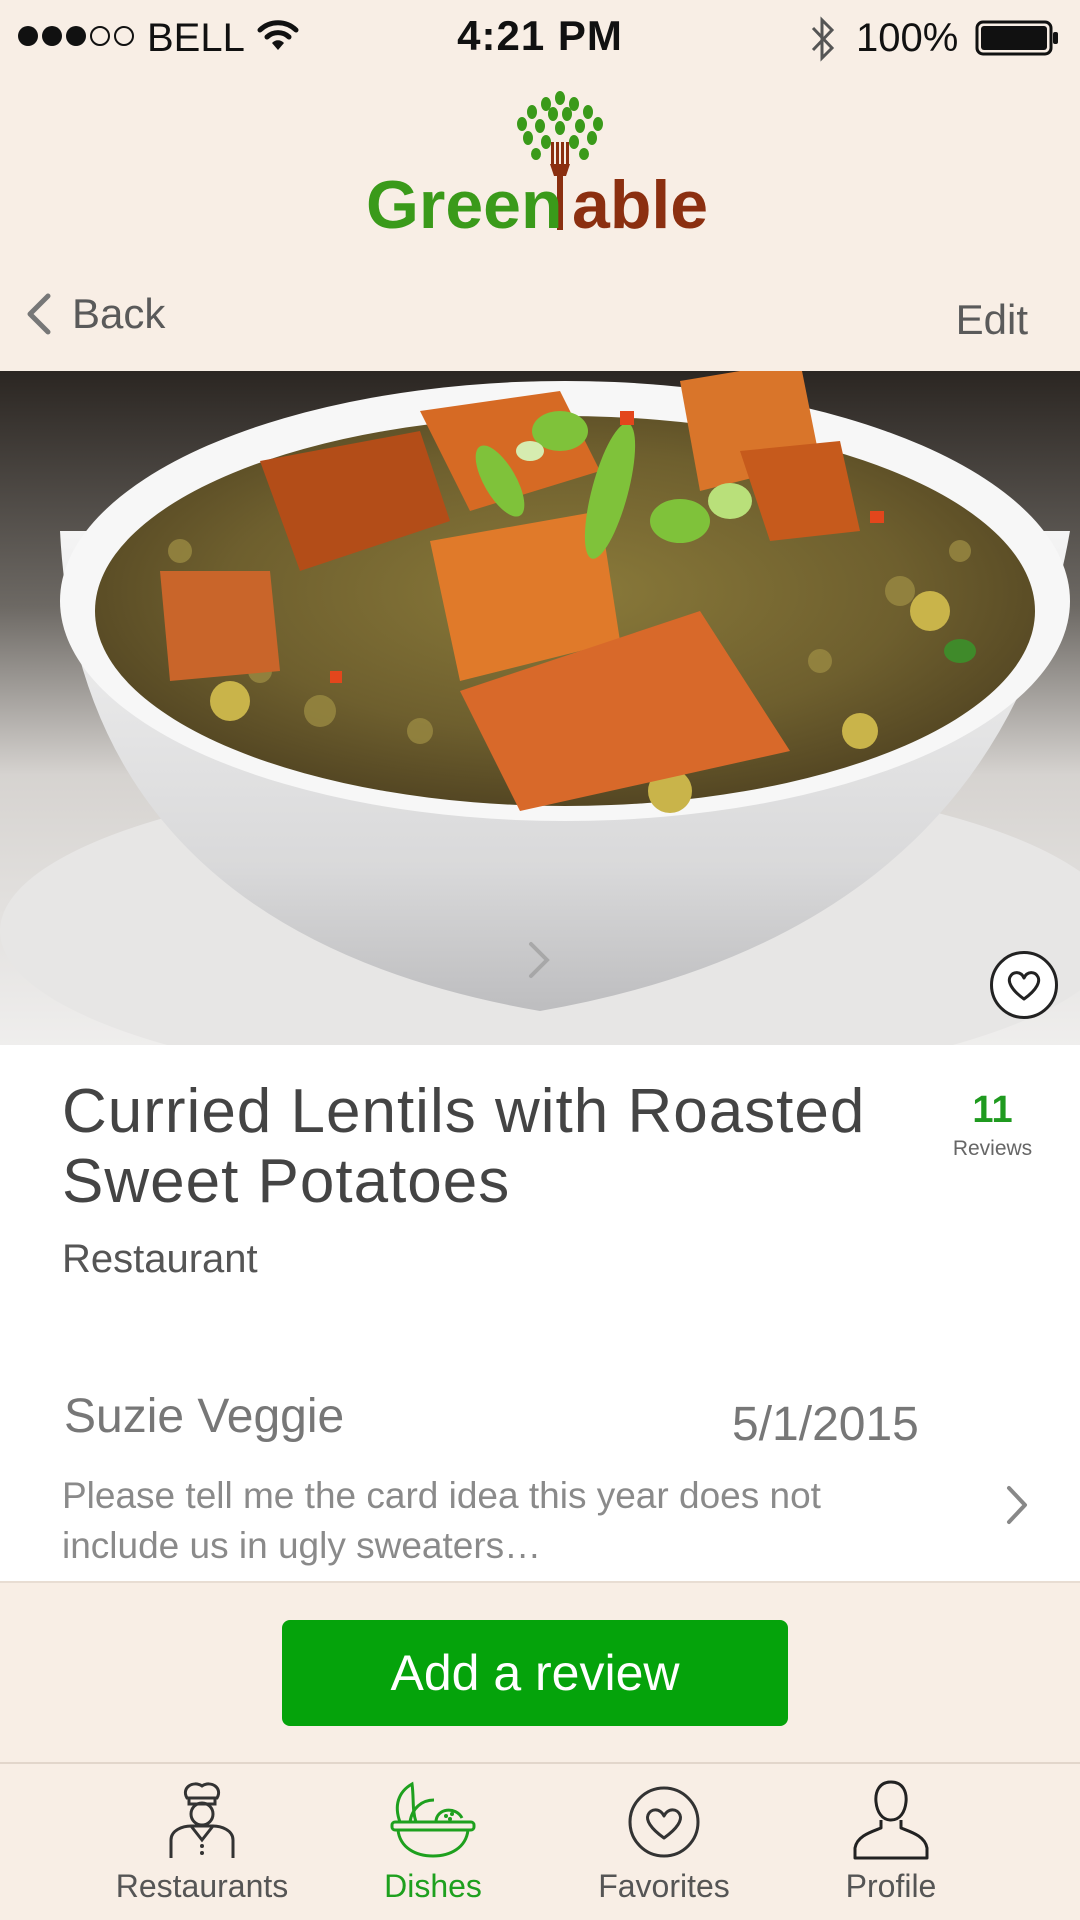 The width and height of the screenshot is (1080, 1920). I want to click on favorite-button, so click(1024, 985).